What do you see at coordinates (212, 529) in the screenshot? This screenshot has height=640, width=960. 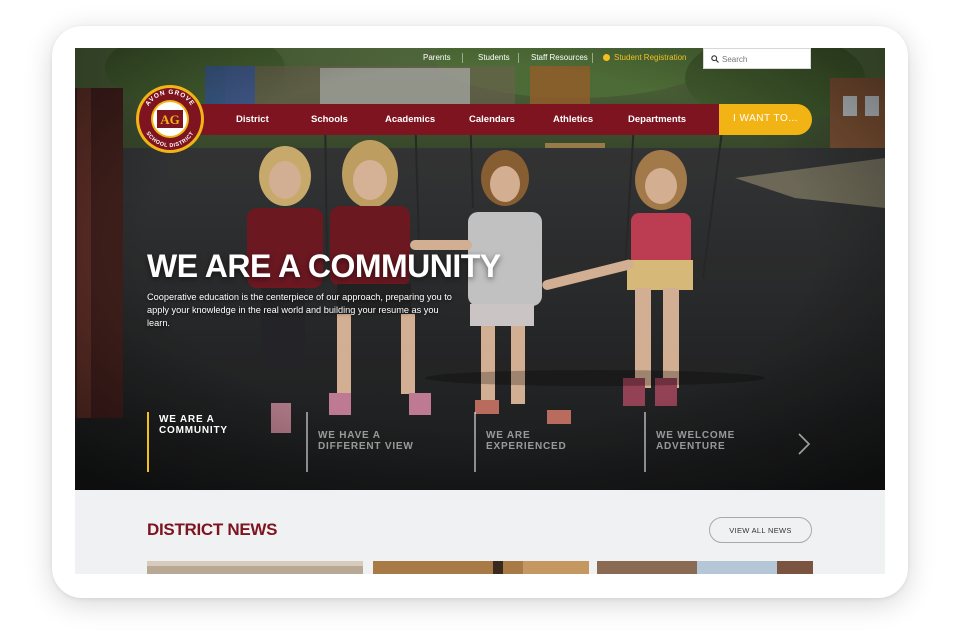 I see `district-news-heading: DISTRICT NEWS` at bounding box center [212, 529].